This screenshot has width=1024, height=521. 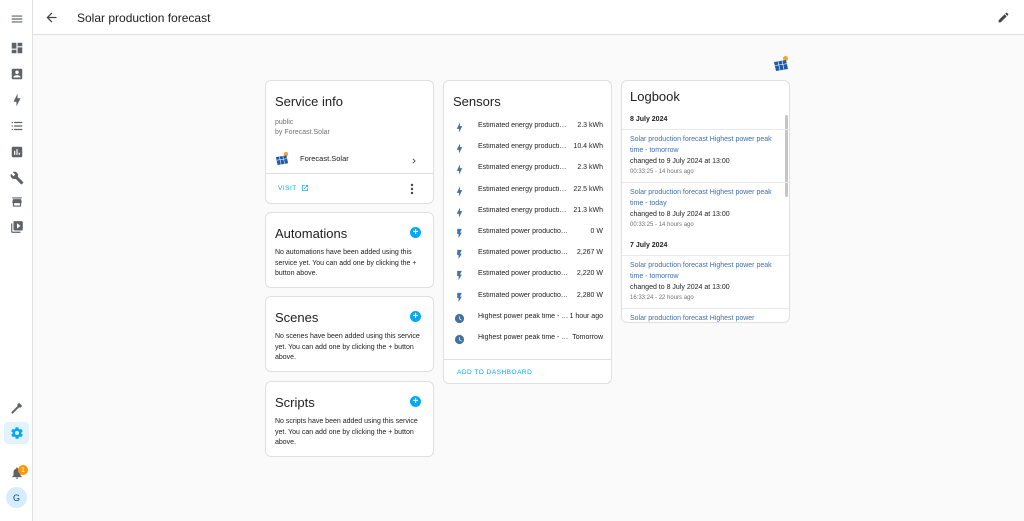 What do you see at coordinates (494, 372) in the screenshot?
I see `add-to-dashboard-button: ADD TO DASHBOARD` at bounding box center [494, 372].